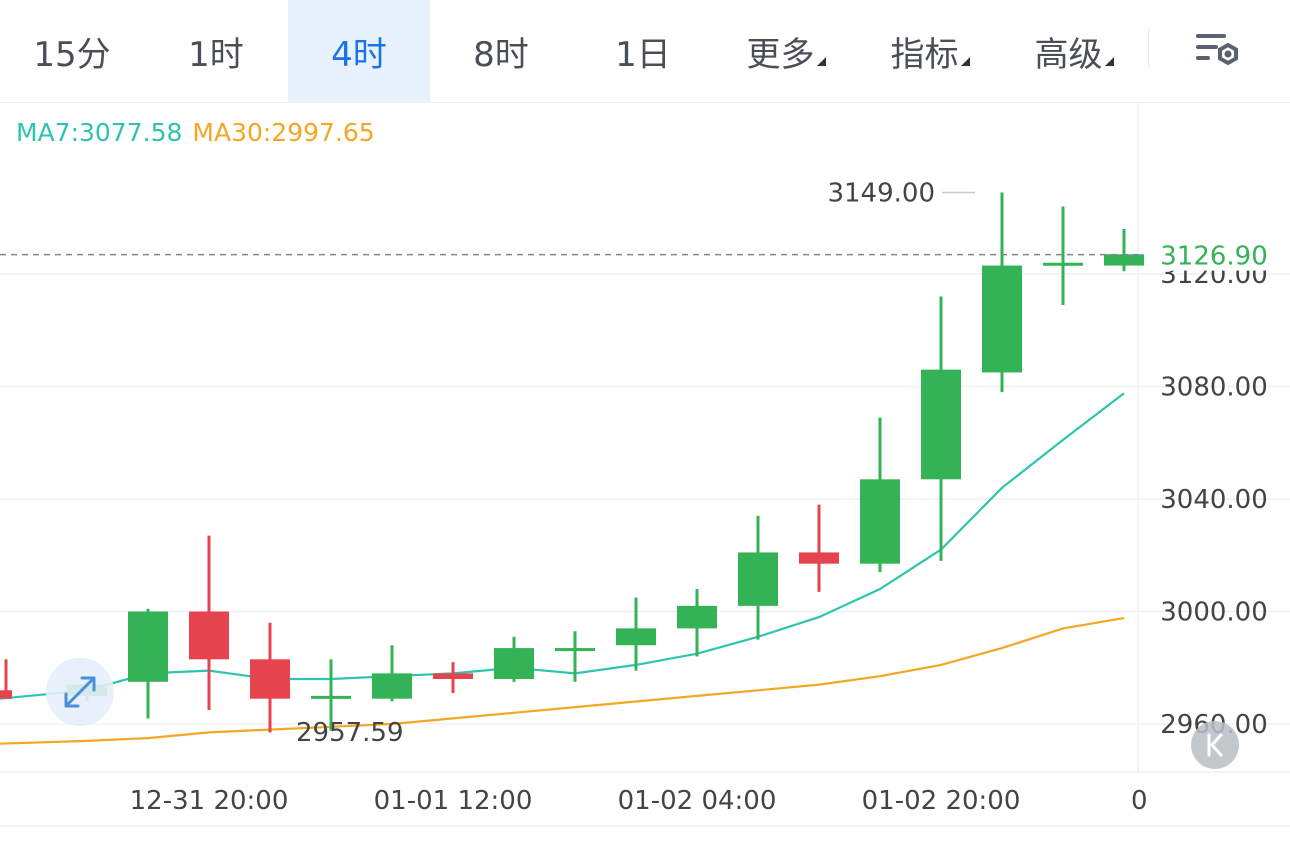 Image resolution: width=1290 pixels, height=844 pixels. What do you see at coordinates (80, 692) in the screenshot?
I see `fullscreen-toggle-button` at bounding box center [80, 692].